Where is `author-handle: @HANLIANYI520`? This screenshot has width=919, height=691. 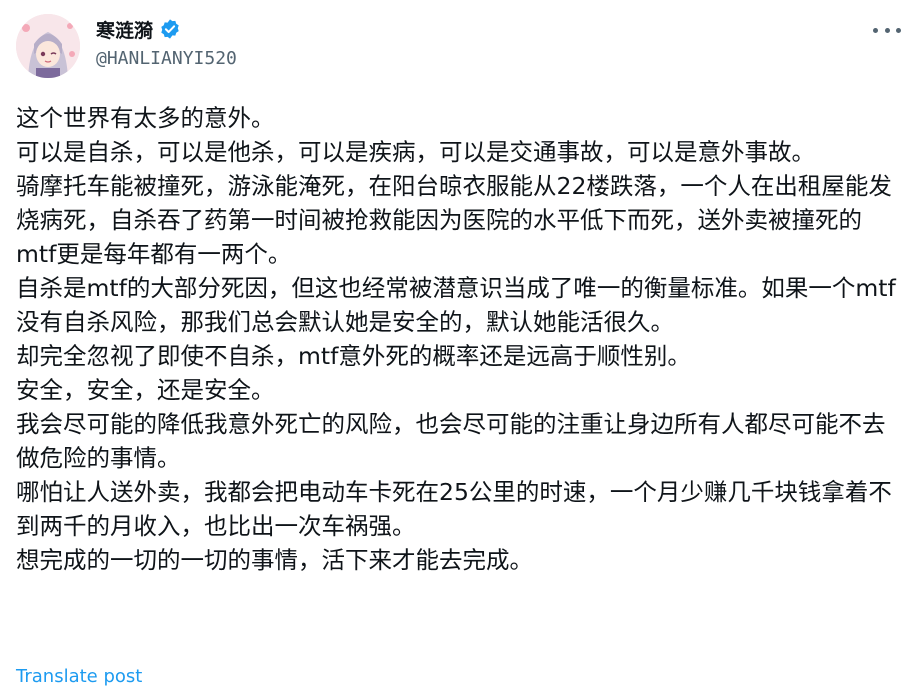 author-handle: @HANLIANYI520 is located at coordinates (166, 58).